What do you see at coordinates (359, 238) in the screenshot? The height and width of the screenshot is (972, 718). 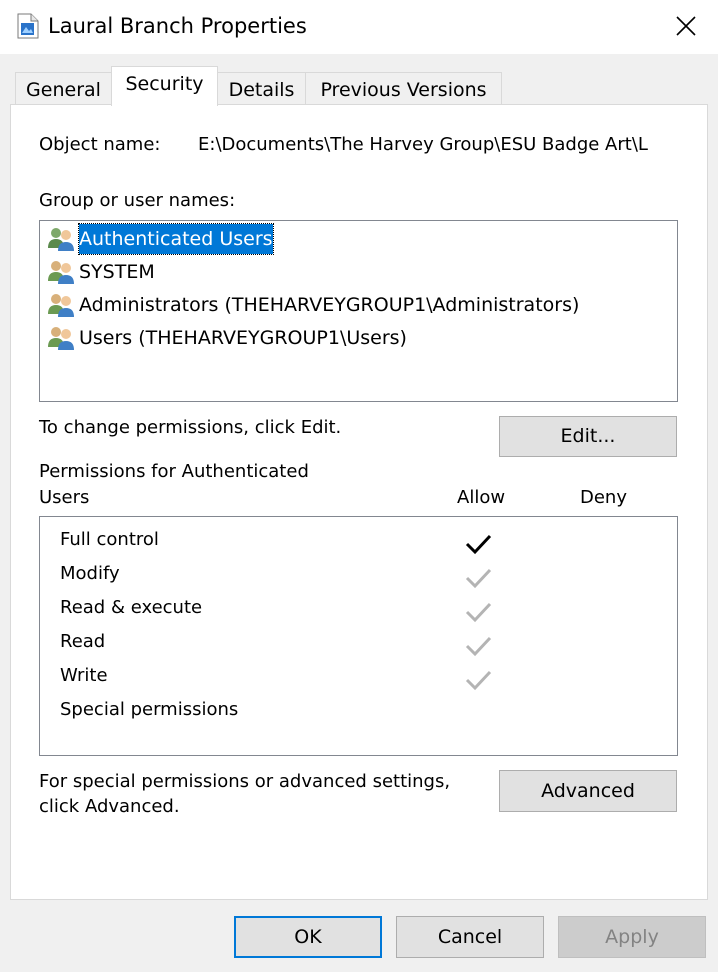 I see `list-item-authenticated-users: Authenticated Users` at bounding box center [359, 238].